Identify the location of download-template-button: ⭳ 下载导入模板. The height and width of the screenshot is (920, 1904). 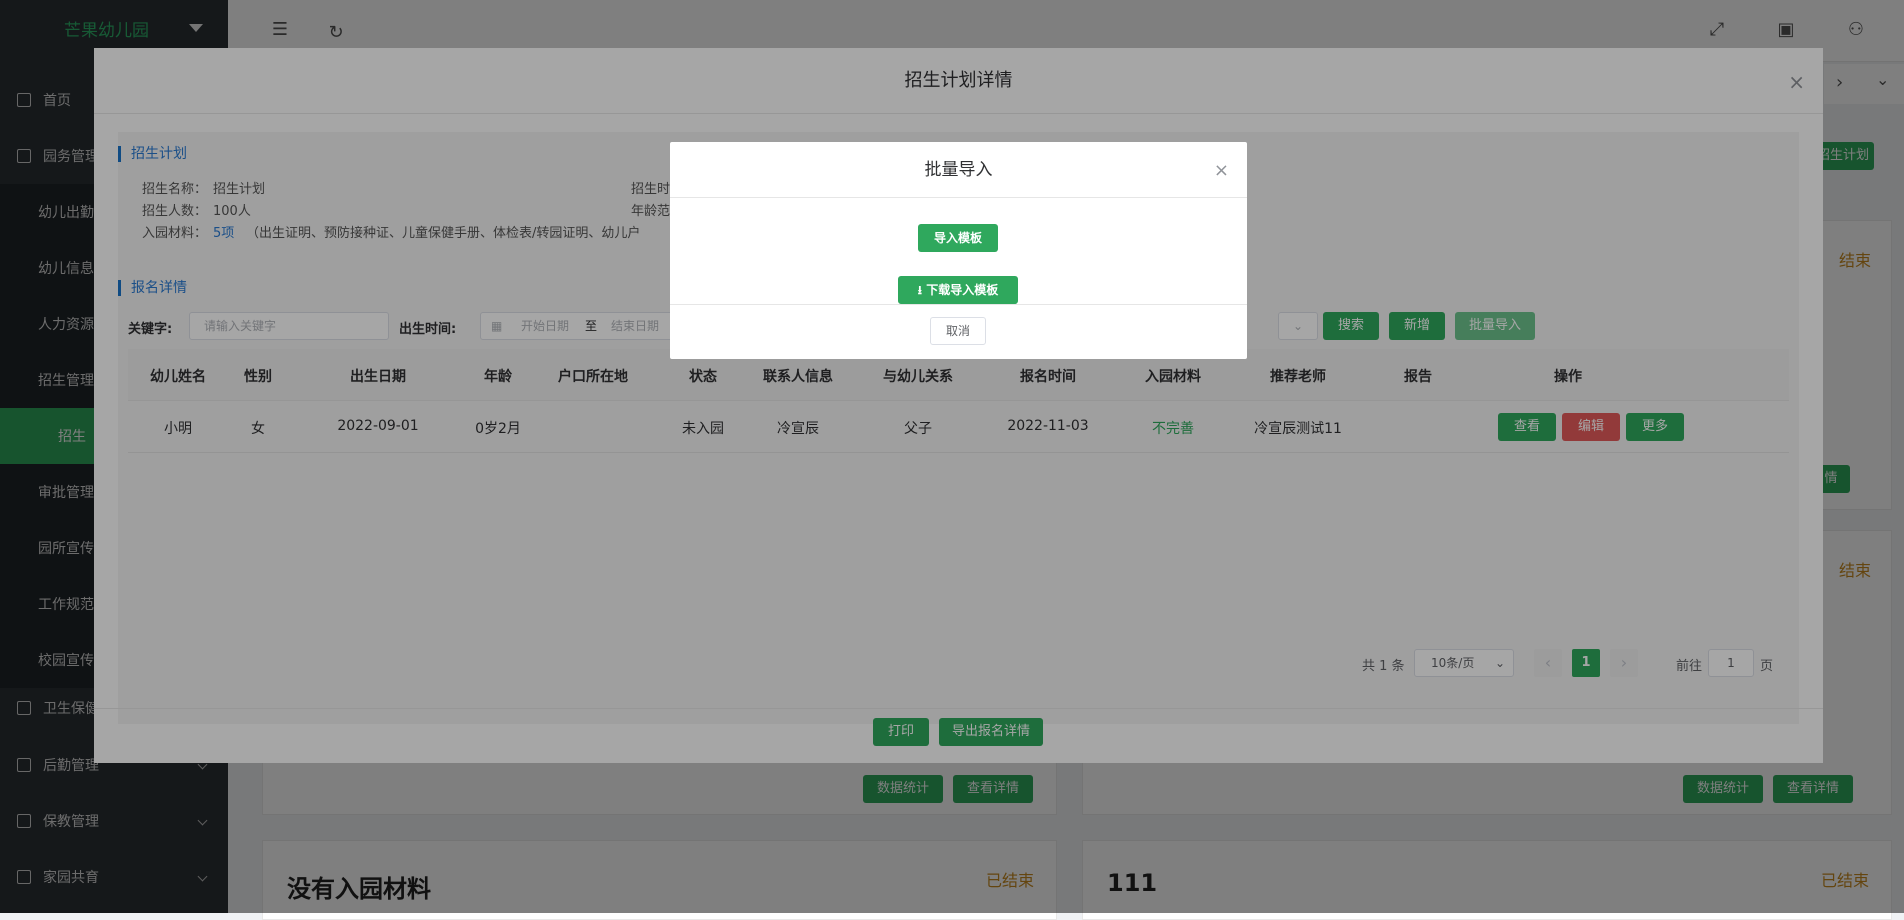
(958, 290).